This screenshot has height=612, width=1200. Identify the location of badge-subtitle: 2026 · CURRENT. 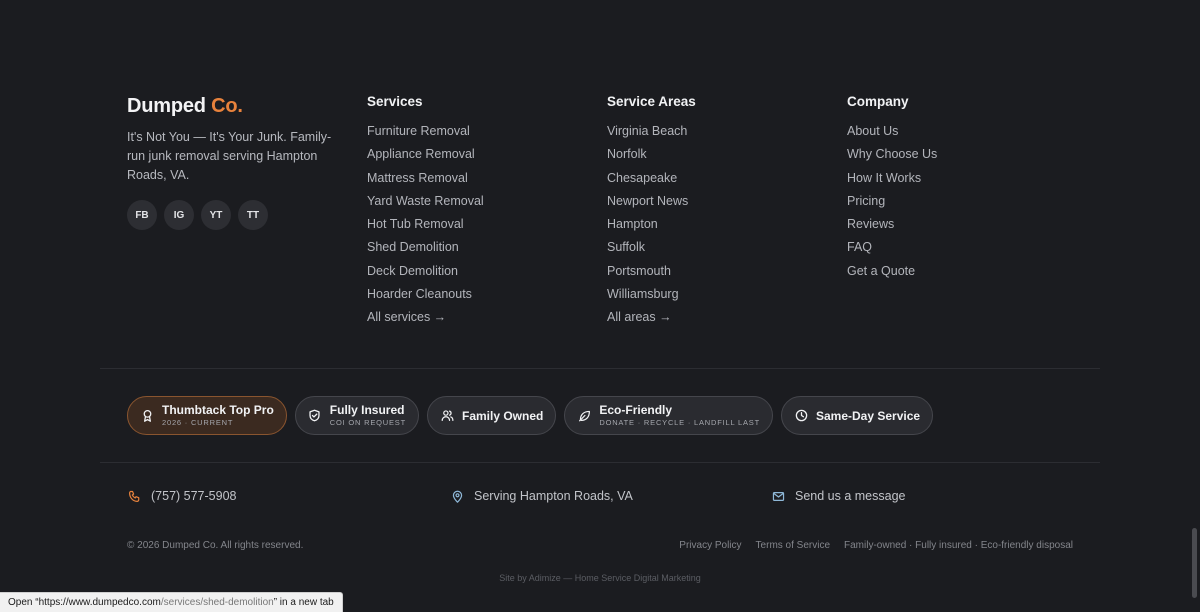
(198, 422).